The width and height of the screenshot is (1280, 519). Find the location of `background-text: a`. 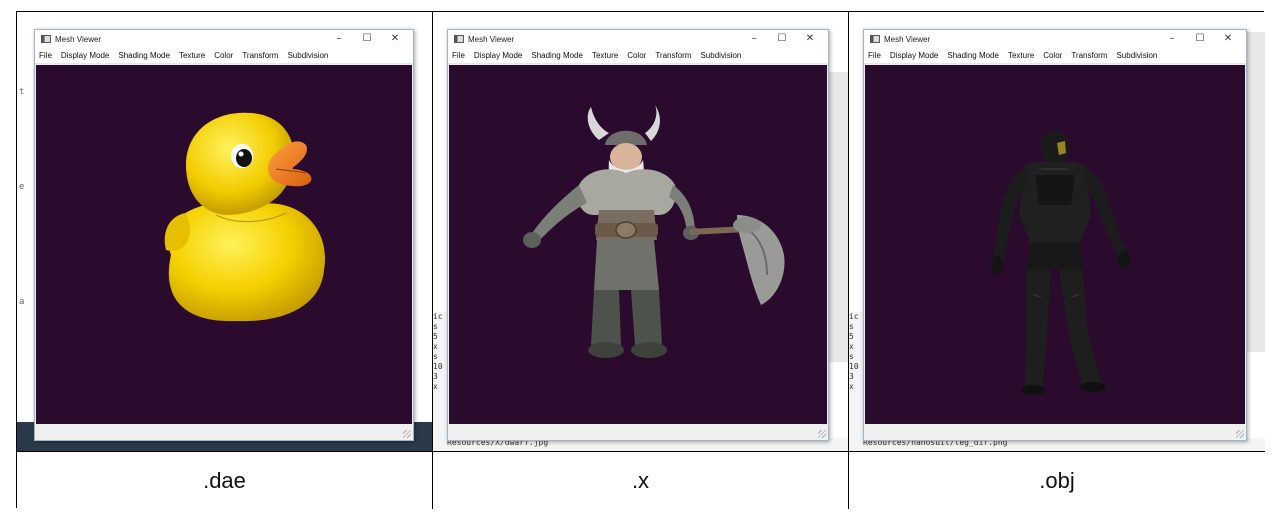

background-text: a is located at coordinates (22, 302).